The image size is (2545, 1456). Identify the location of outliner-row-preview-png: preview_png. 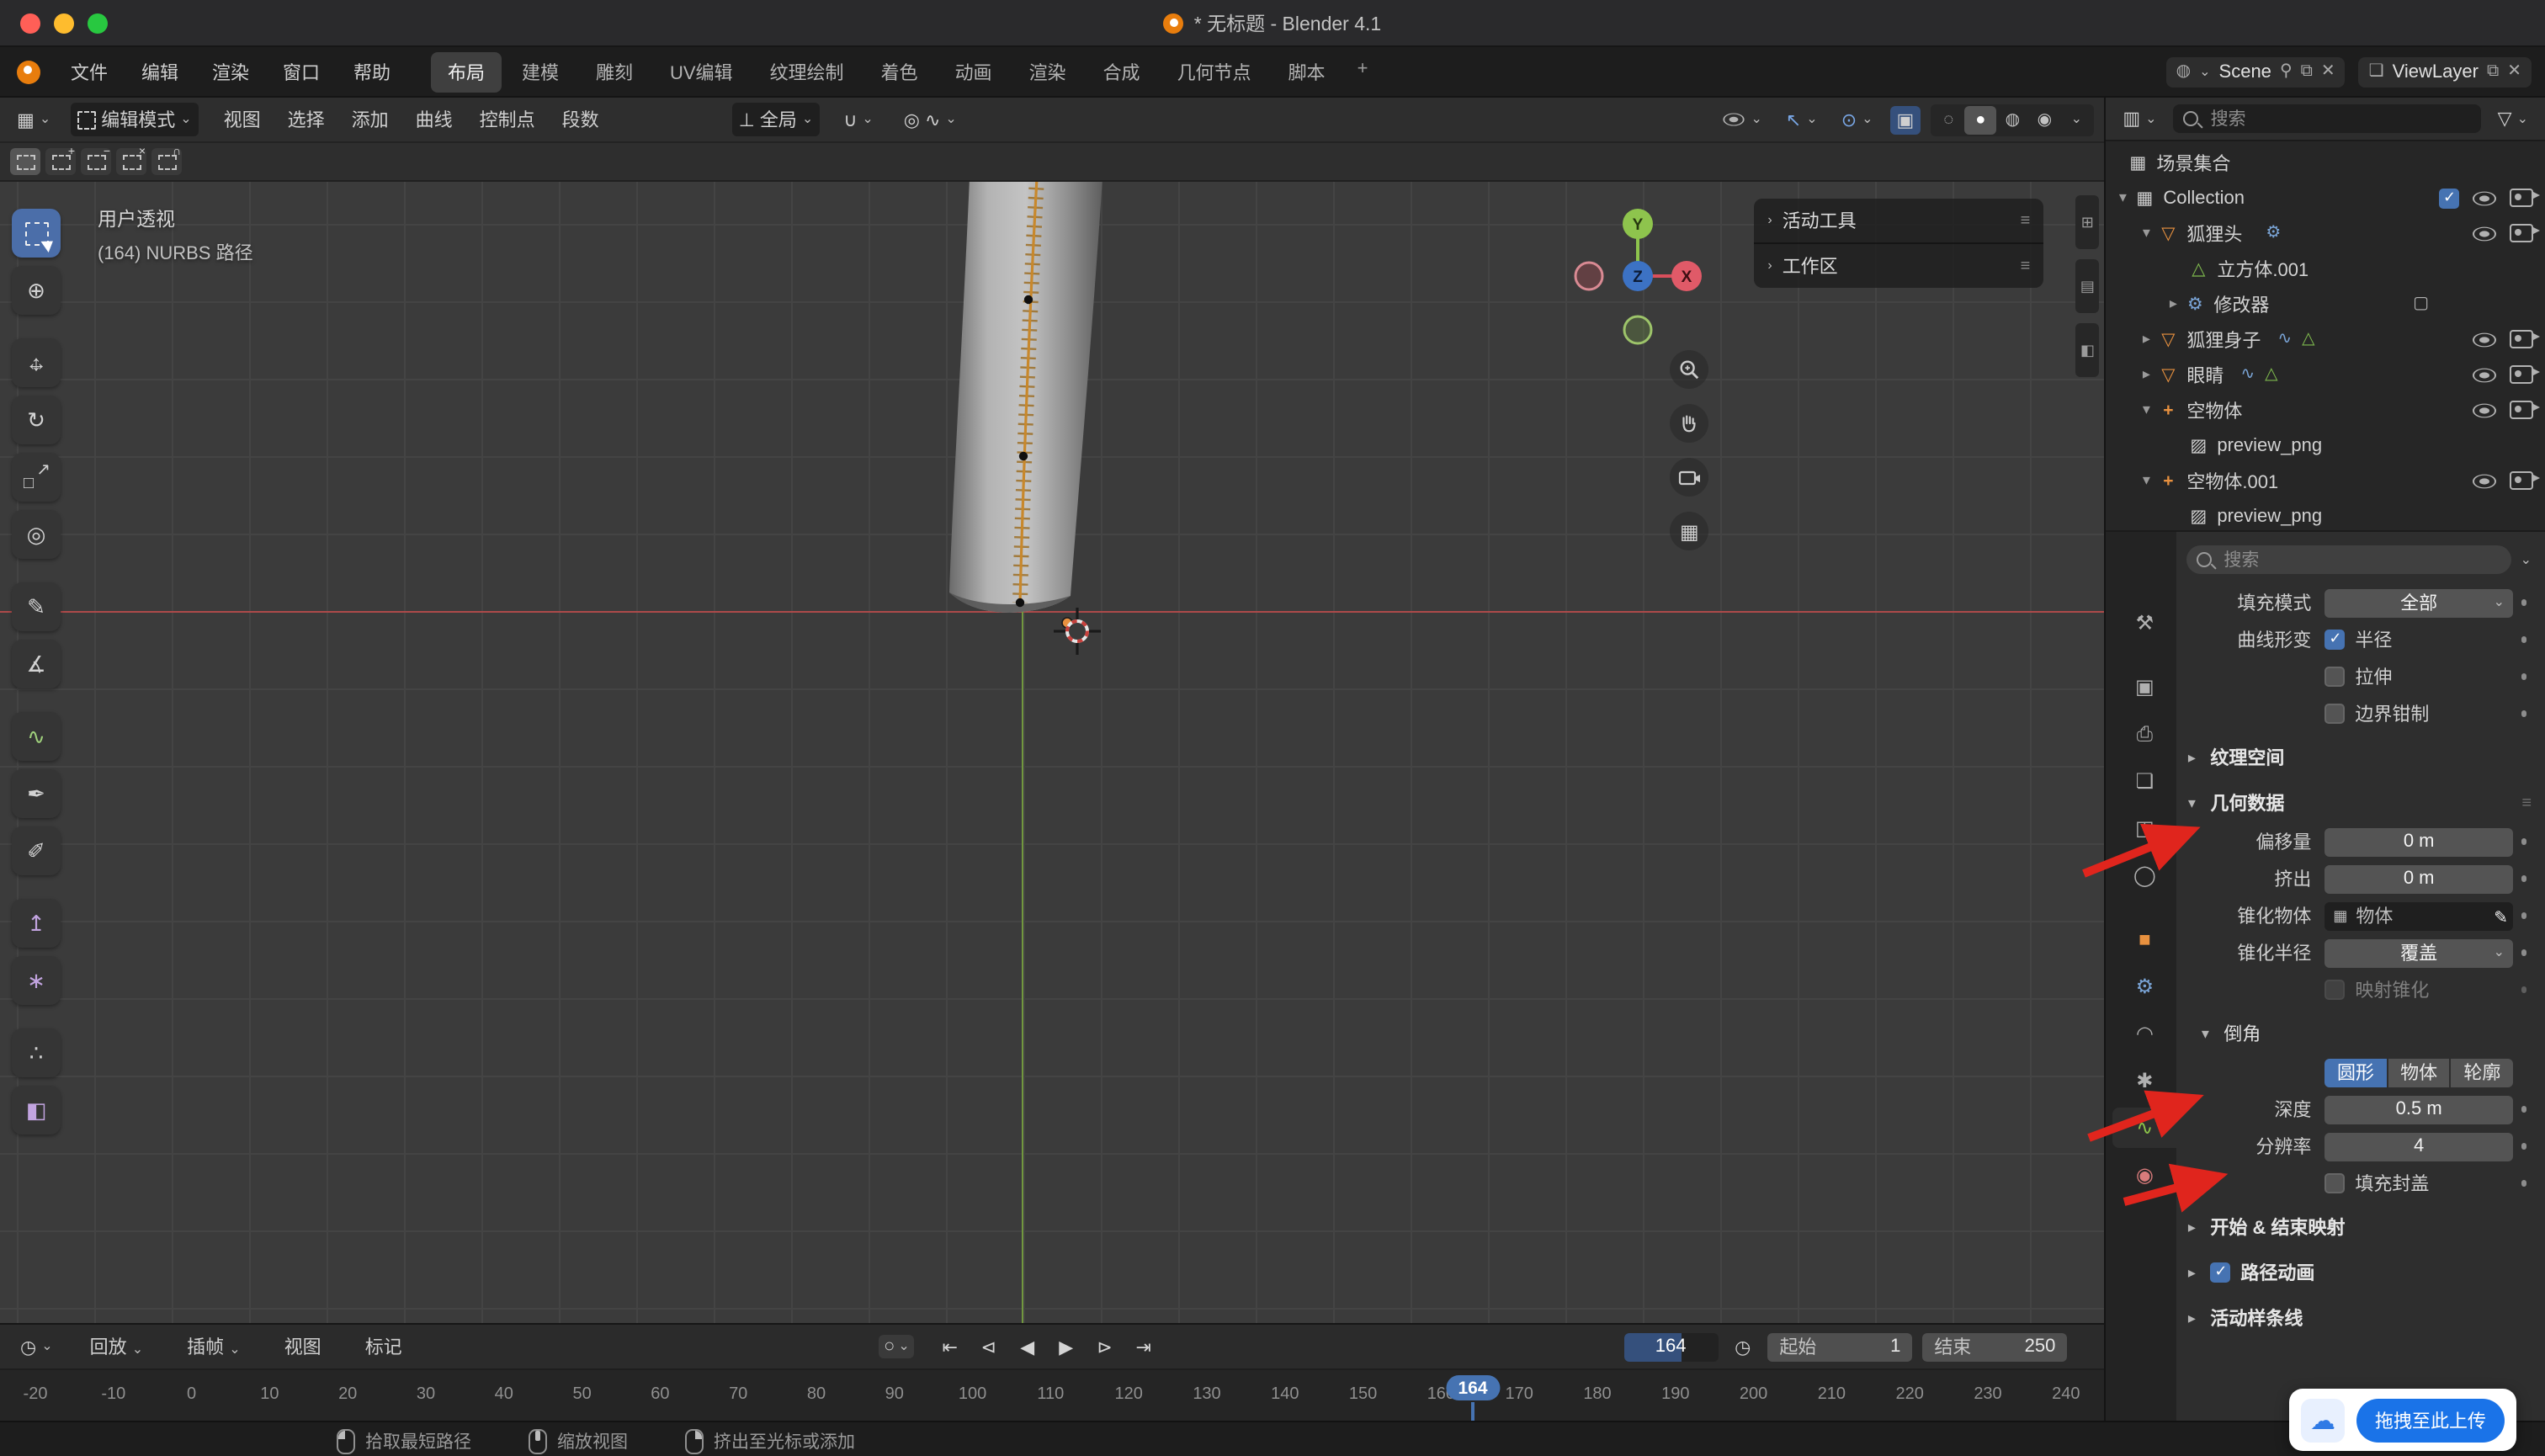
(2325, 445).